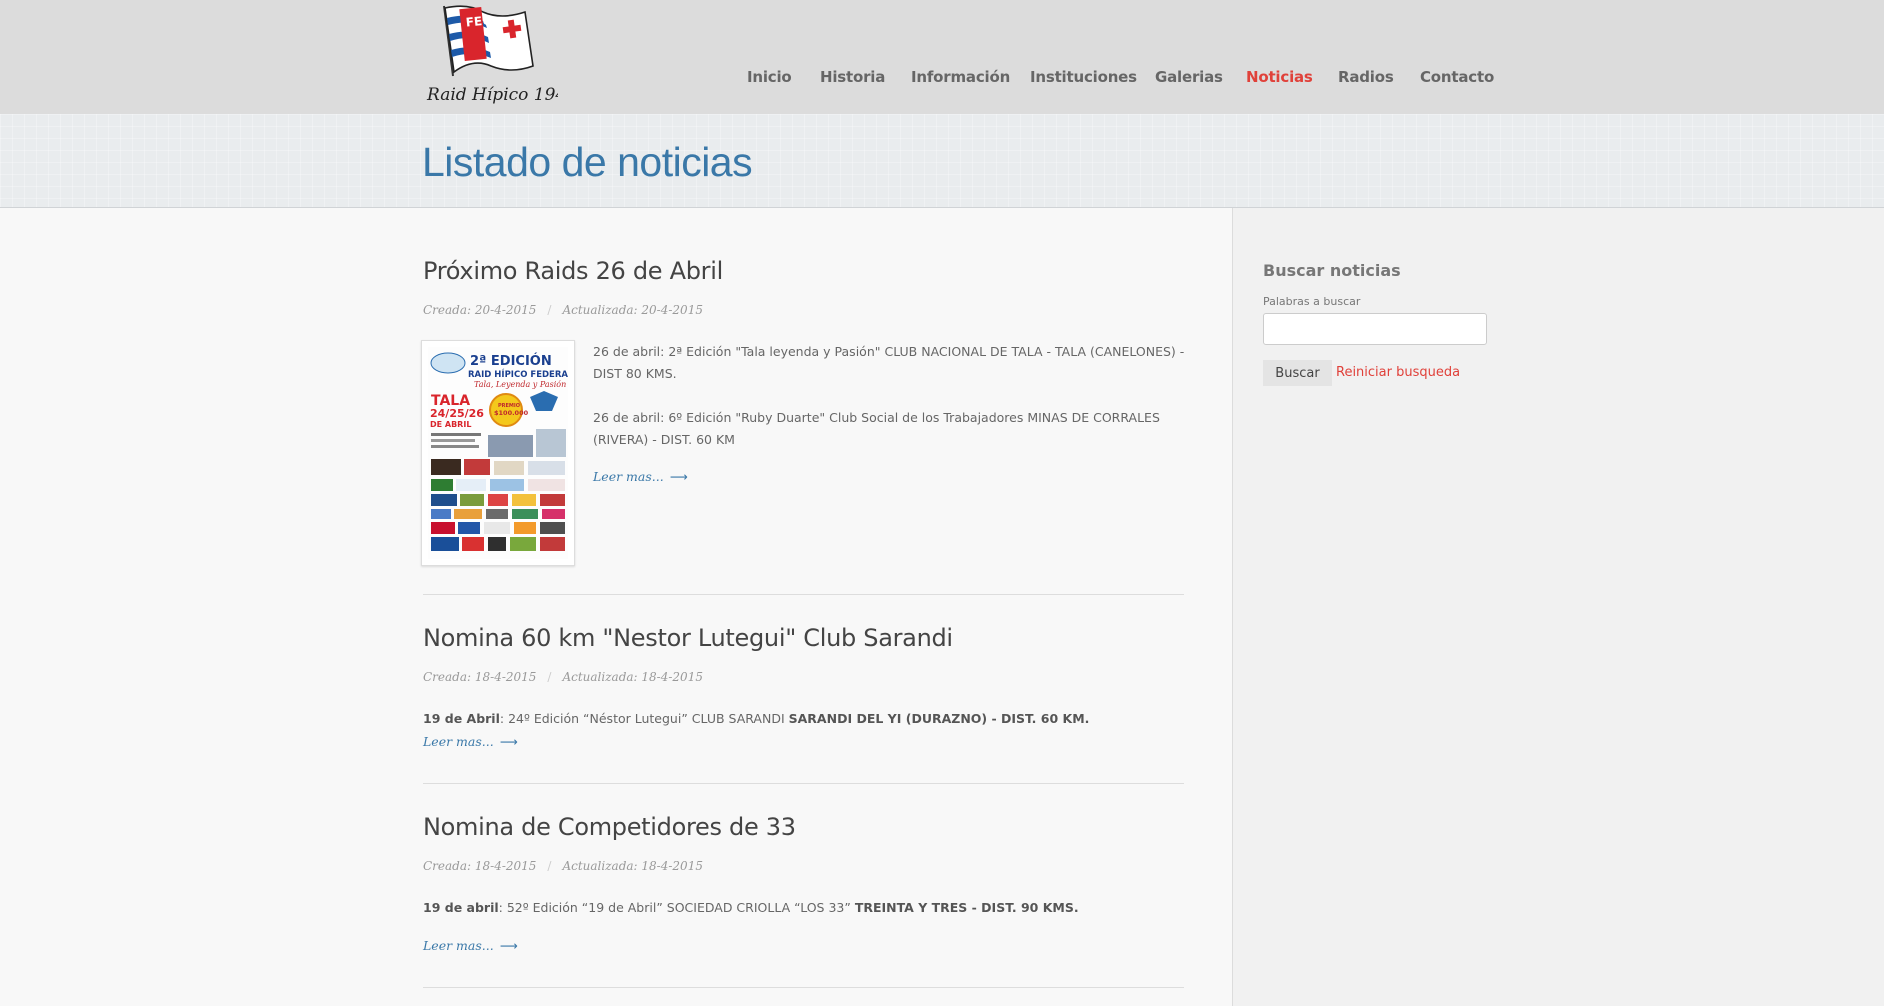  I want to click on svg-text: 2ª EDICIÓN, so click(511, 361).